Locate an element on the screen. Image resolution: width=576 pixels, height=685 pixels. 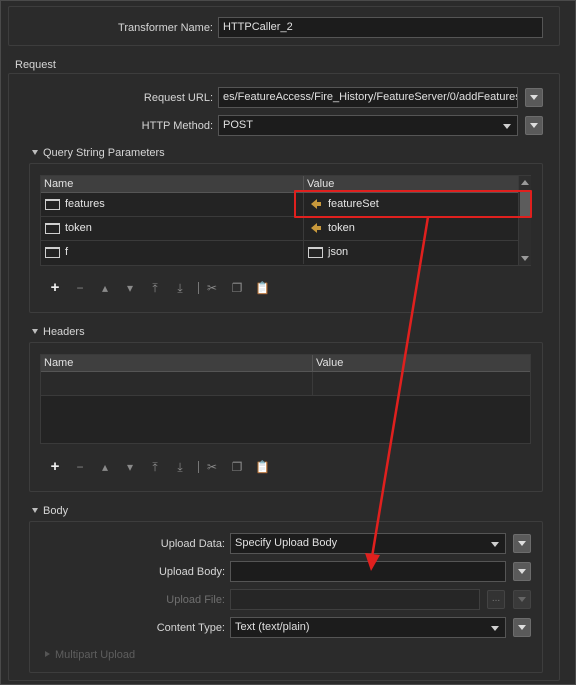
headers-table: Name Value is located at coordinates (285, 399).